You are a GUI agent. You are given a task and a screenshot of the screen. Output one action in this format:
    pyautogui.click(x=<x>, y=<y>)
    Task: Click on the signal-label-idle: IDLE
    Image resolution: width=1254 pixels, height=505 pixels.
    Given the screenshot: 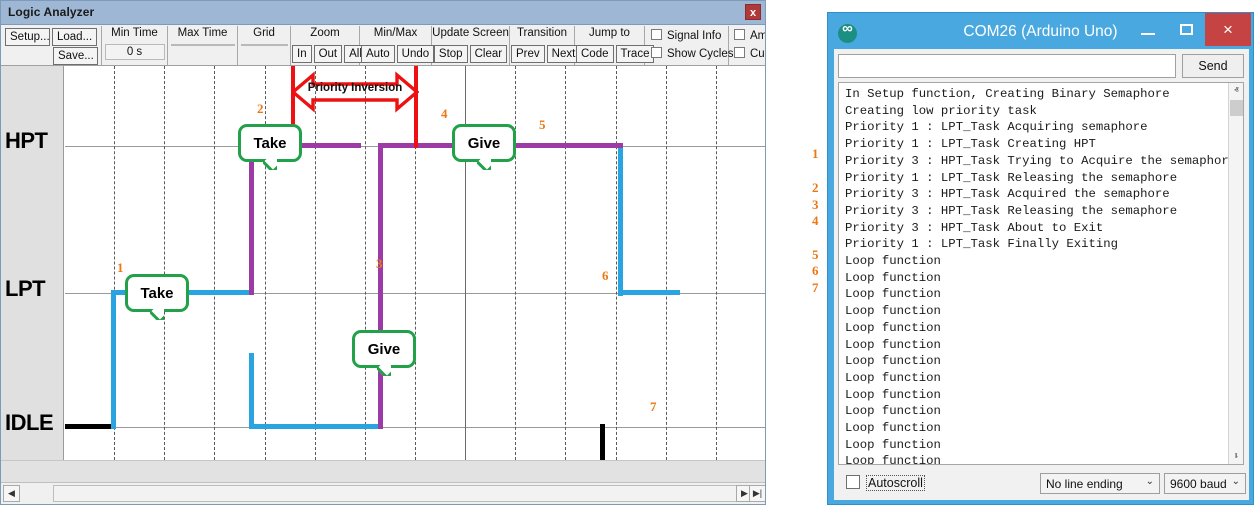 What is the action you would take?
    pyautogui.click(x=29, y=422)
    